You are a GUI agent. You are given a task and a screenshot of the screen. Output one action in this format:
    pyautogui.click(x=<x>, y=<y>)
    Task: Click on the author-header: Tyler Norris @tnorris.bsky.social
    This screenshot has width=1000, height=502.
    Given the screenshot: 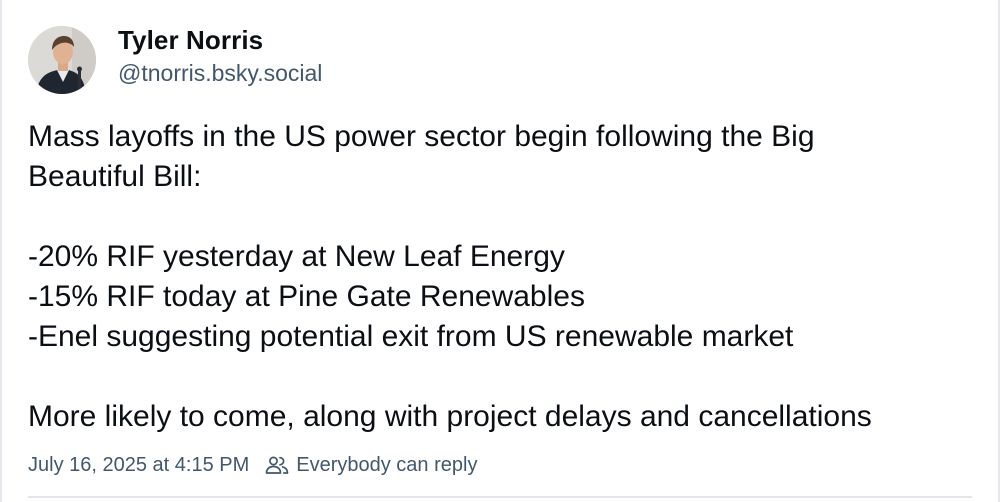 What is the action you would take?
    pyautogui.click(x=175, y=59)
    